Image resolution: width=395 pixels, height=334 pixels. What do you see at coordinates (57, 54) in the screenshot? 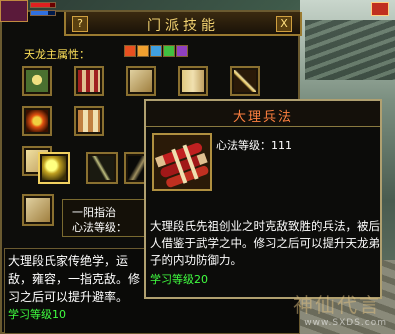
I see `main-attribute-label: 天龙主属性：` at bounding box center [57, 54].